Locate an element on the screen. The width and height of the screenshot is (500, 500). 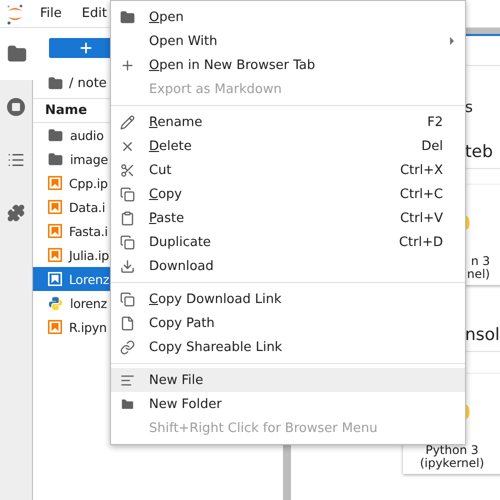
kernel-label: Python 3 is located at coordinates (452, 450).